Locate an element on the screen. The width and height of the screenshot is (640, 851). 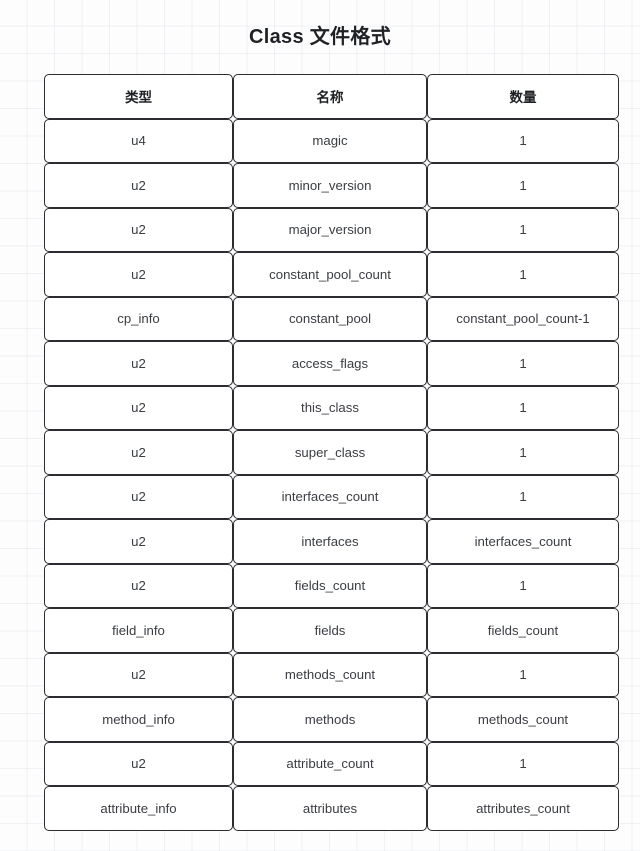
table-row: u2 interfaces_count 1 is located at coordinates (331, 496).